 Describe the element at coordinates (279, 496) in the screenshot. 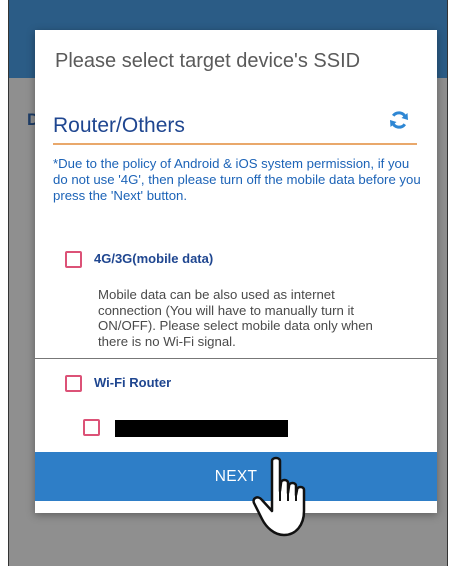

I see `pointing-hand-icon` at that location.